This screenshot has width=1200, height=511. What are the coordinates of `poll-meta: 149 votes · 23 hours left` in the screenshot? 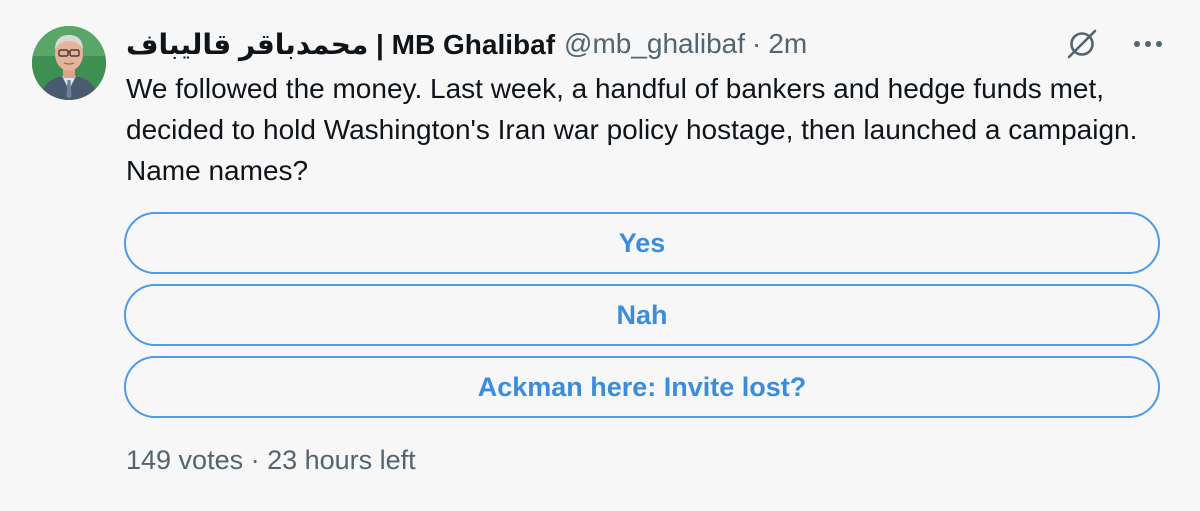 It's located at (271, 460).